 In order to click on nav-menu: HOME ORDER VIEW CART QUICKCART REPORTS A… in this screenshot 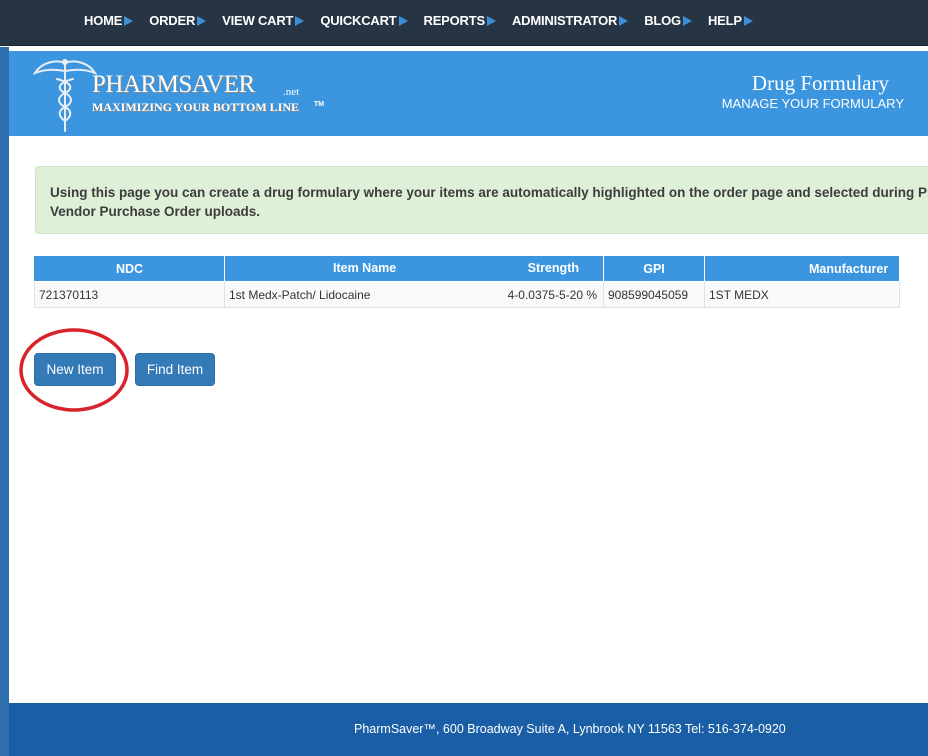, I will do `click(426, 20)`.